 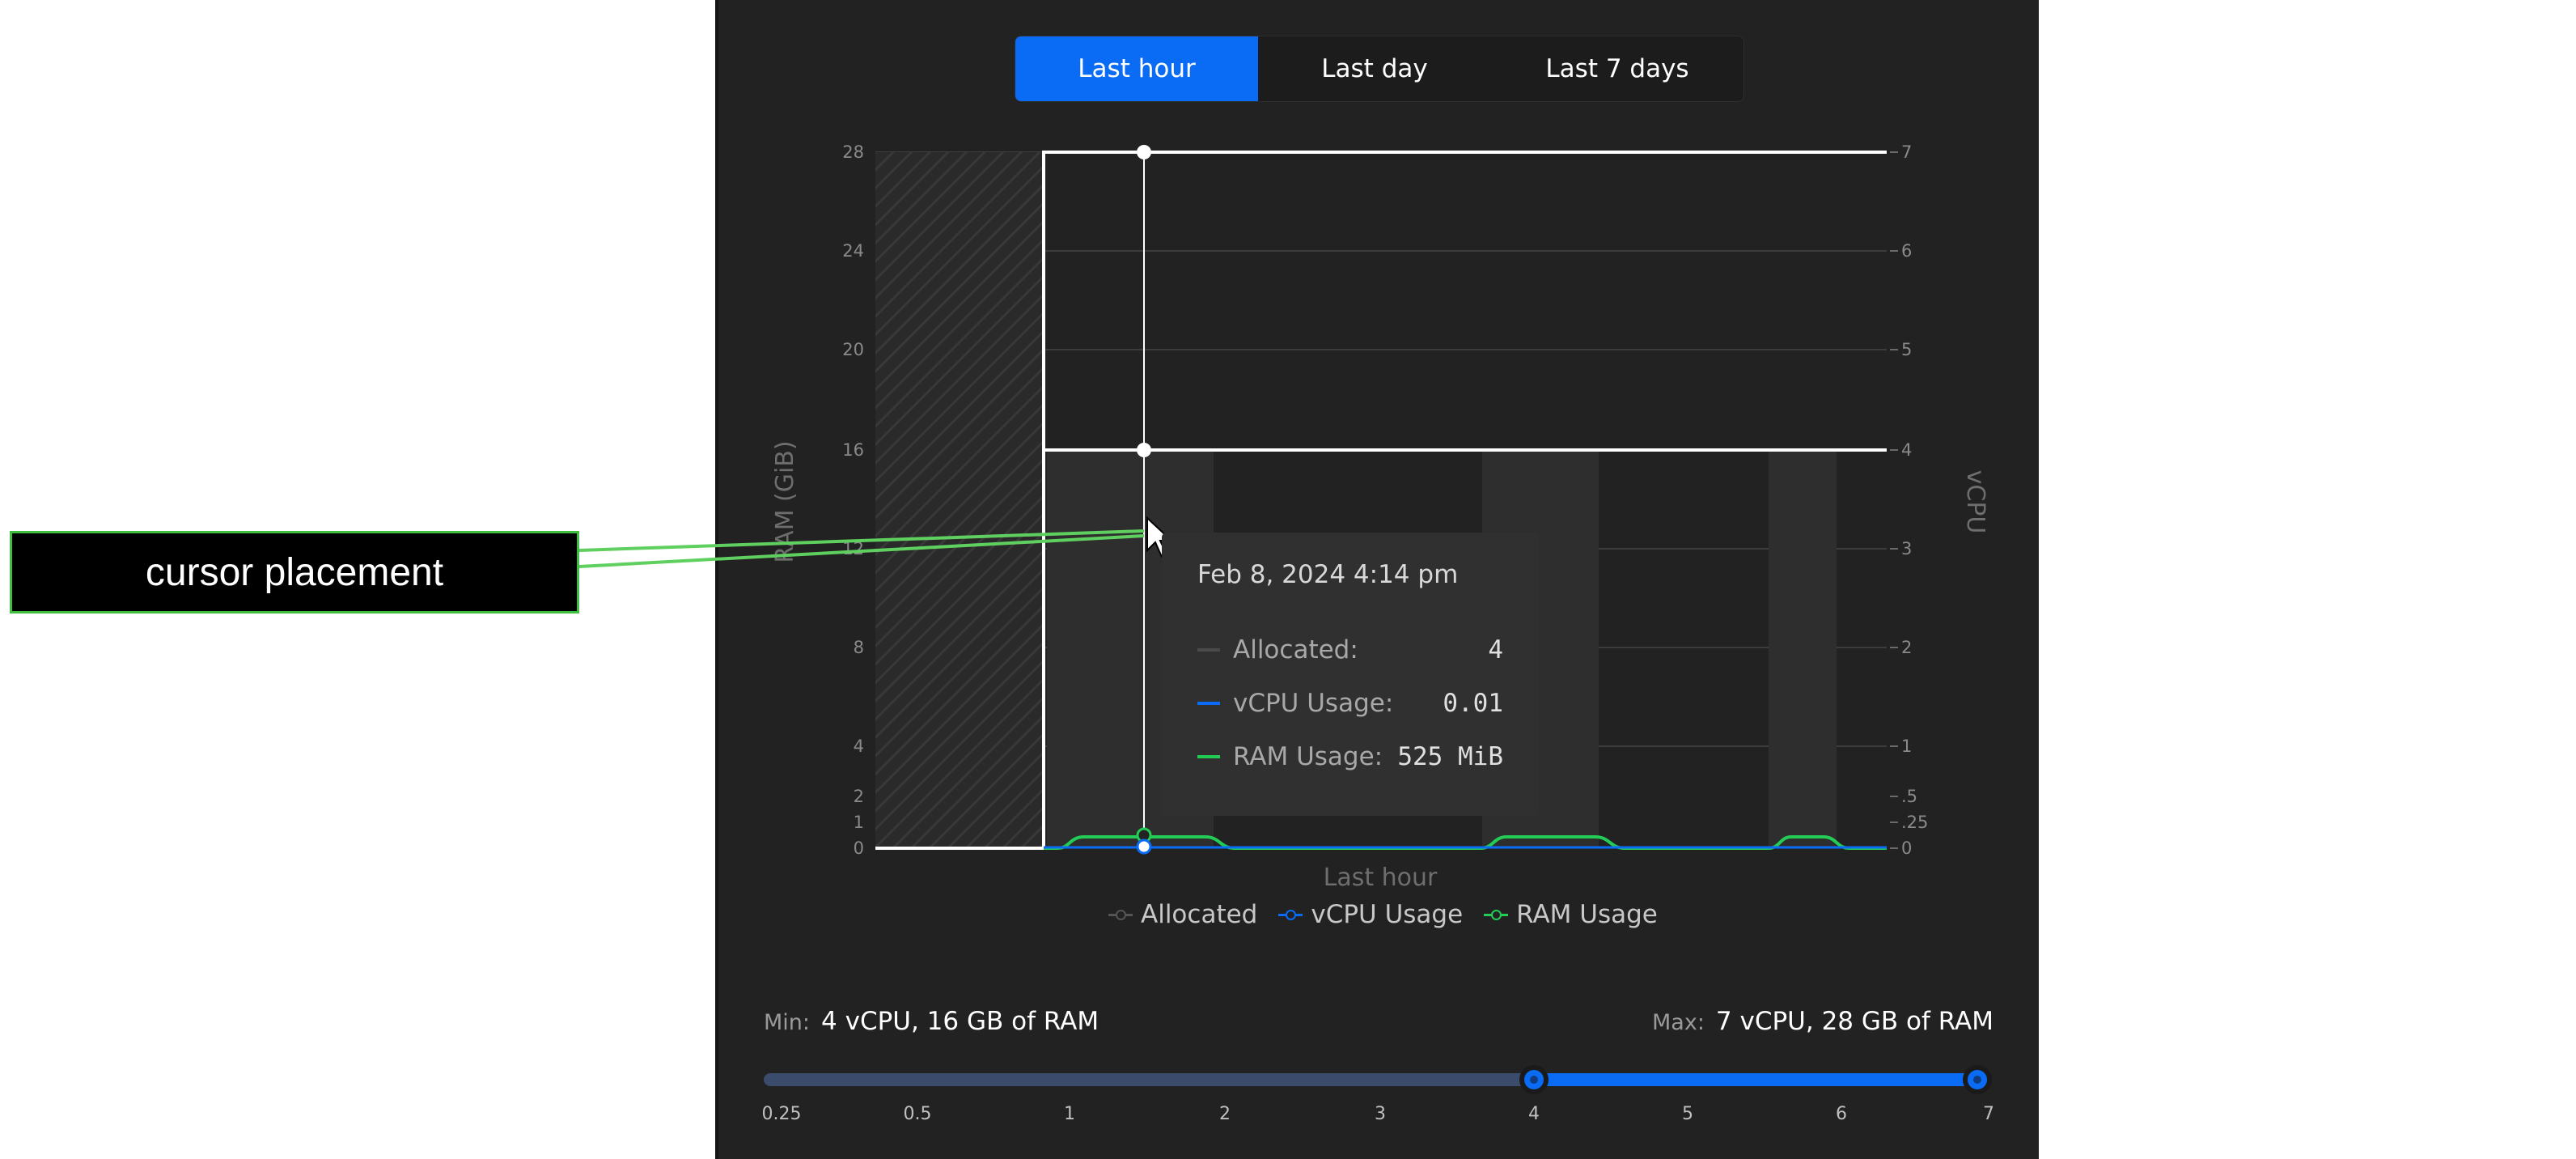 What do you see at coordinates (1069, 1114) in the screenshot?
I see `slider-tick-label: 1` at bounding box center [1069, 1114].